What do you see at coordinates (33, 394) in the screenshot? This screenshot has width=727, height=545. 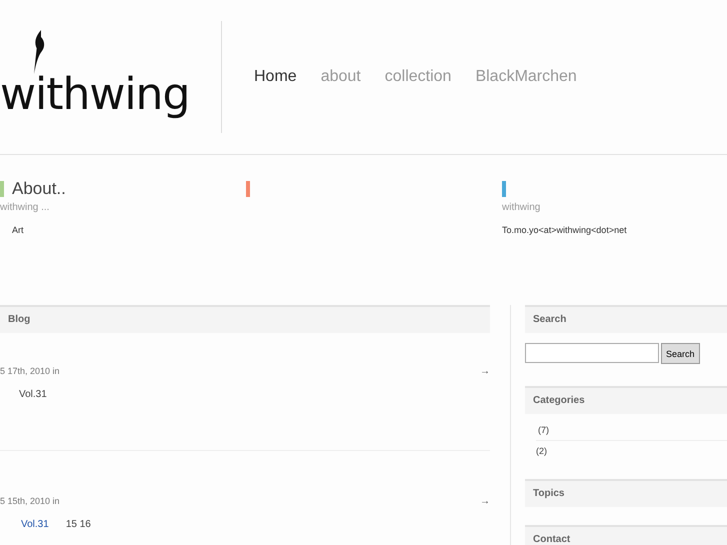 I see `post-title: Vol.31` at bounding box center [33, 394].